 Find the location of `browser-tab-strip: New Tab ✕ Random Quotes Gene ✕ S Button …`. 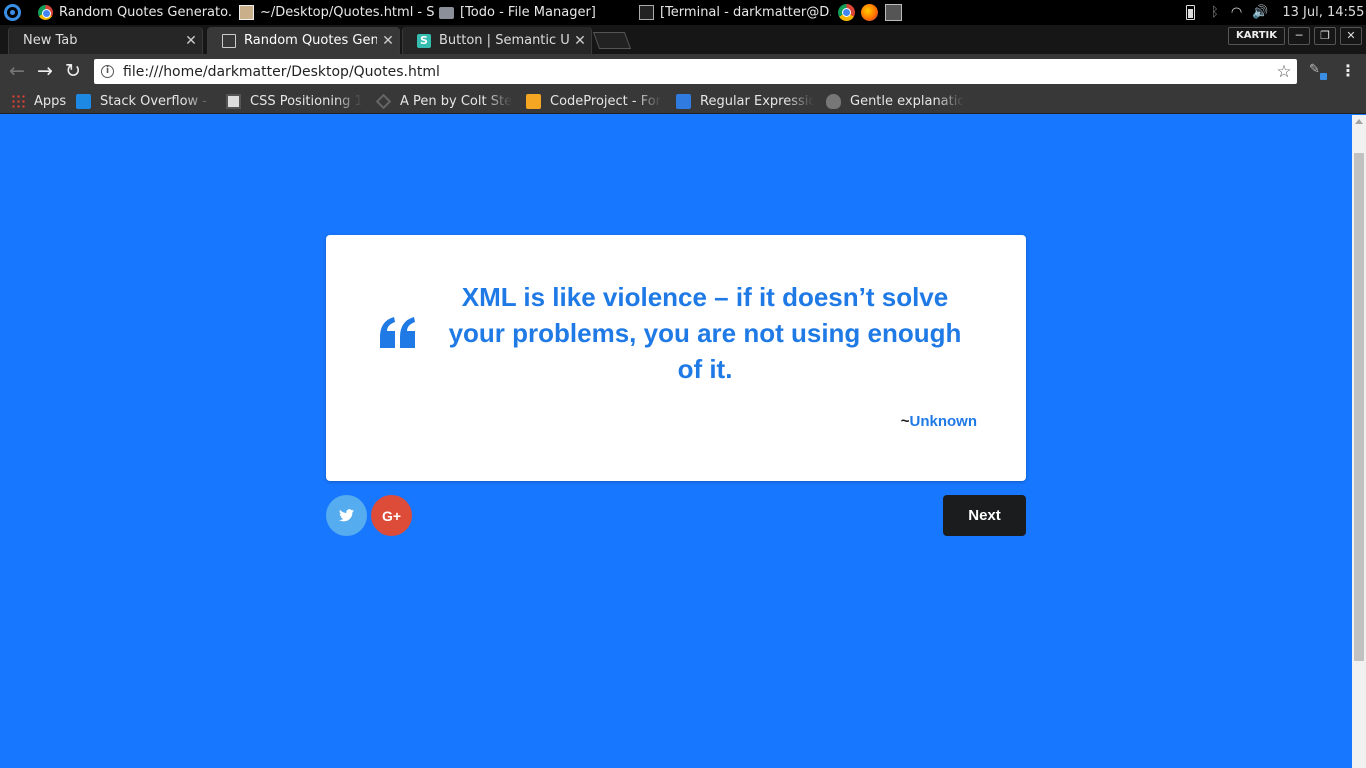

browser-tab-strip: New Tab ✕ Random Quotes Gene ✕ S Button … is located at coordinates (683, 39).